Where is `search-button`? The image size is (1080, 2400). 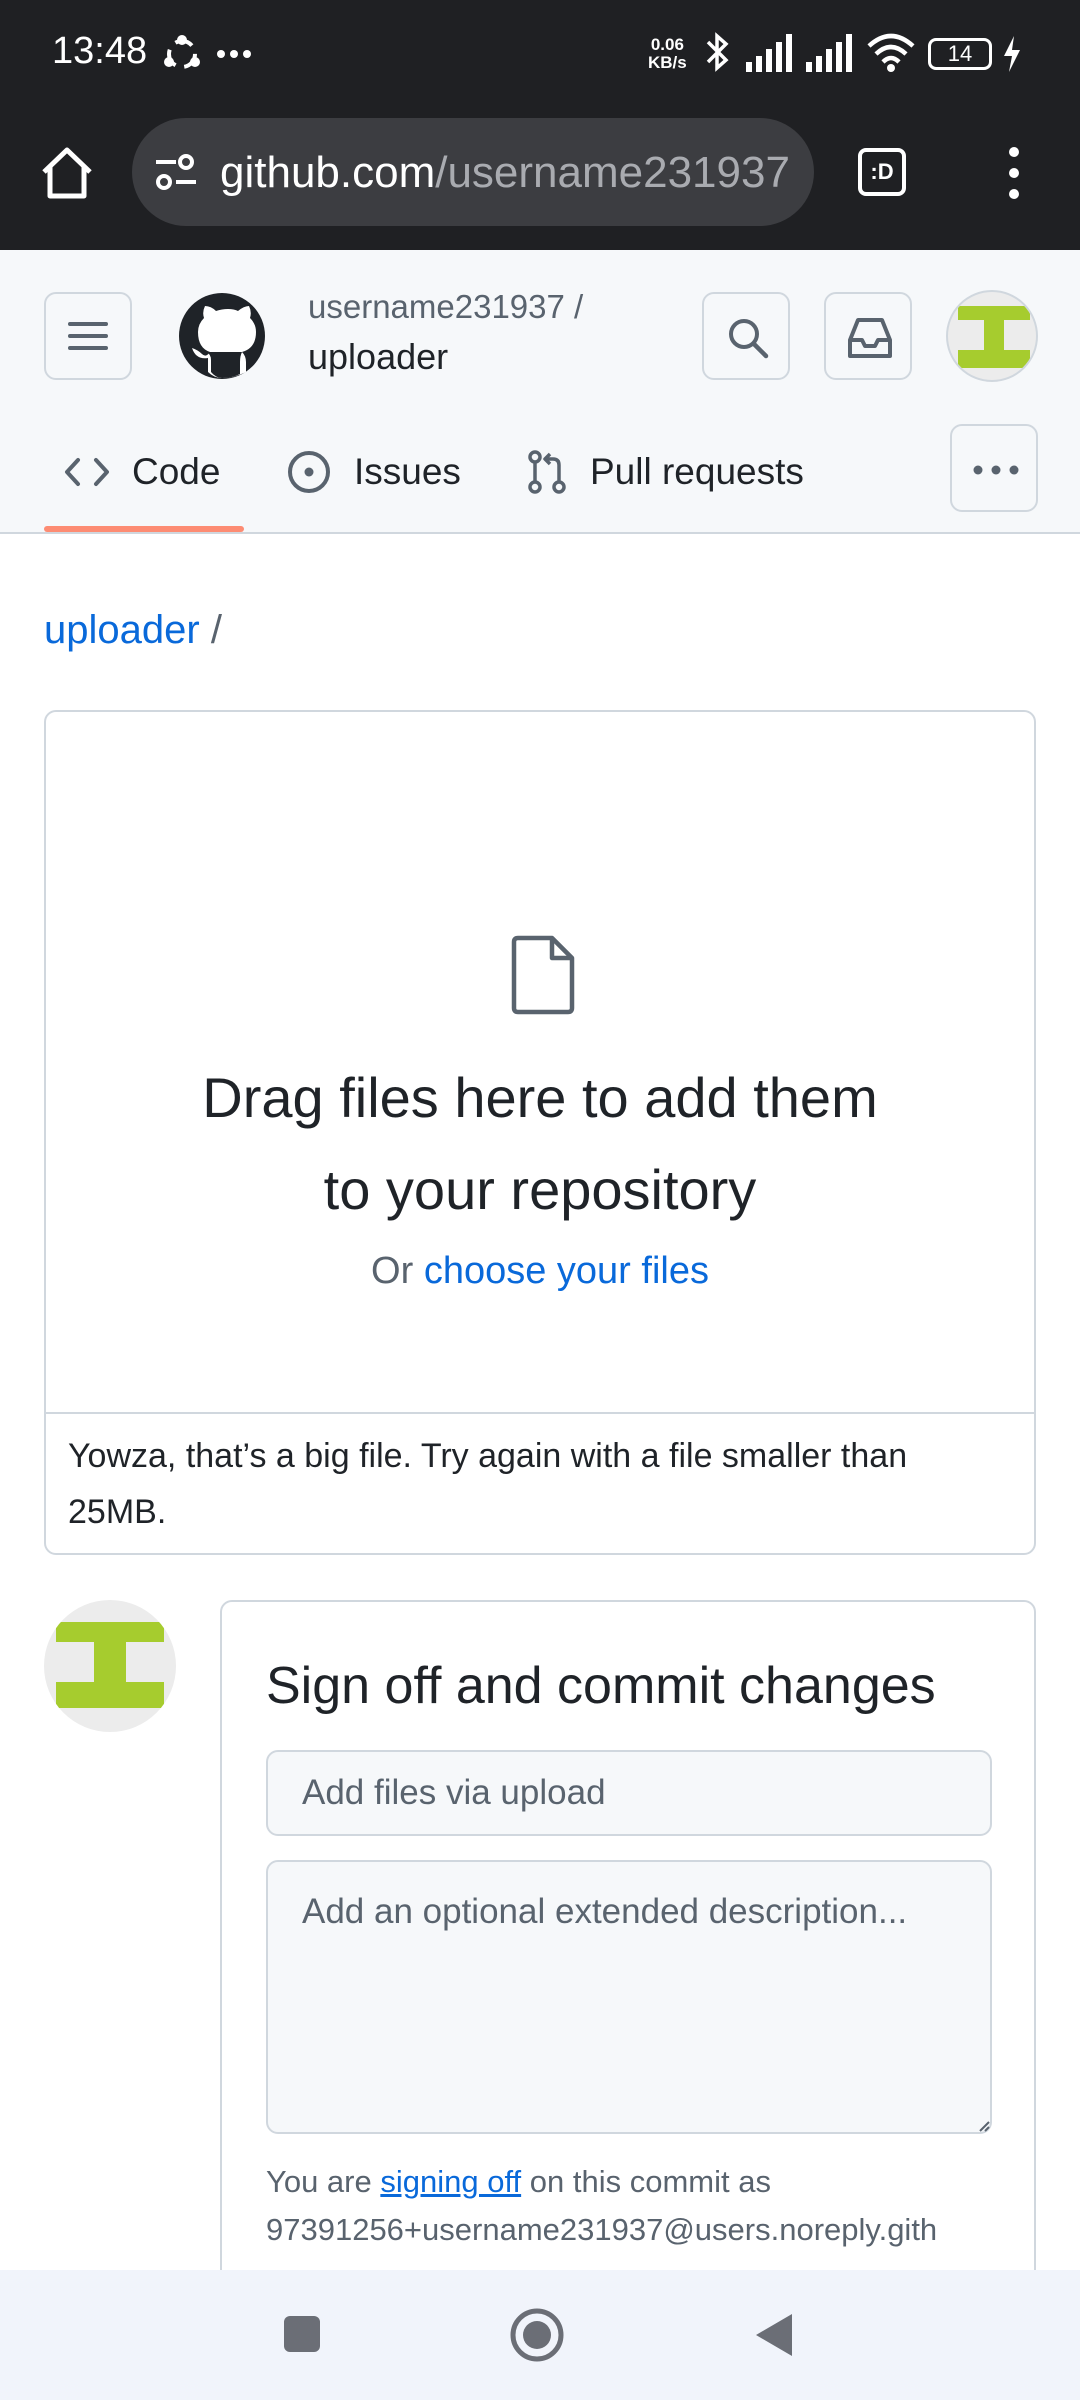
search-button is located at coordinates (746, 336).